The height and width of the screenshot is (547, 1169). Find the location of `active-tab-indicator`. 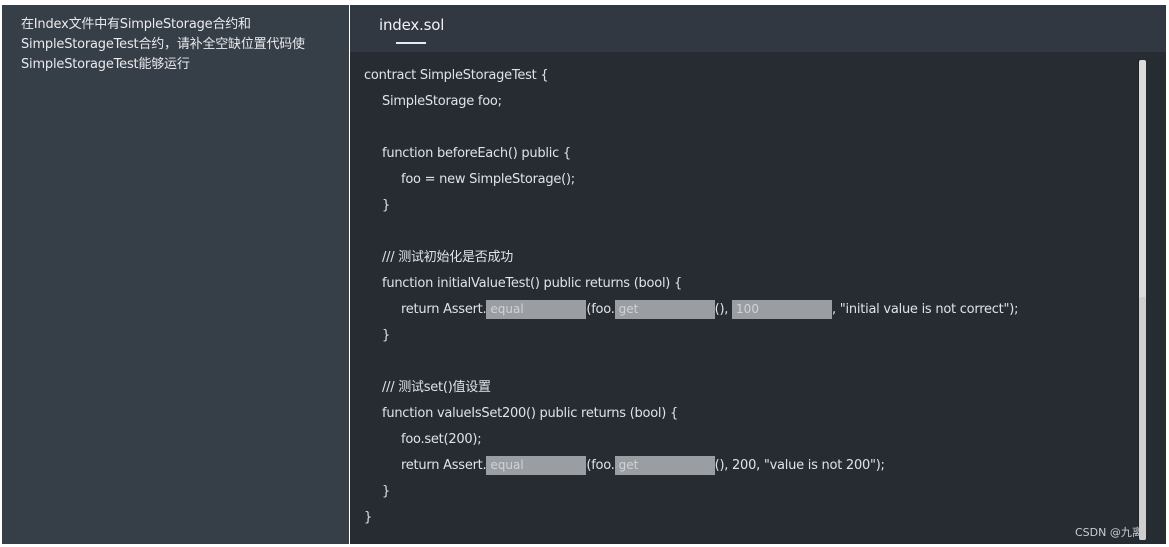

active-tab-indicator is located at coordinates (411, 43).